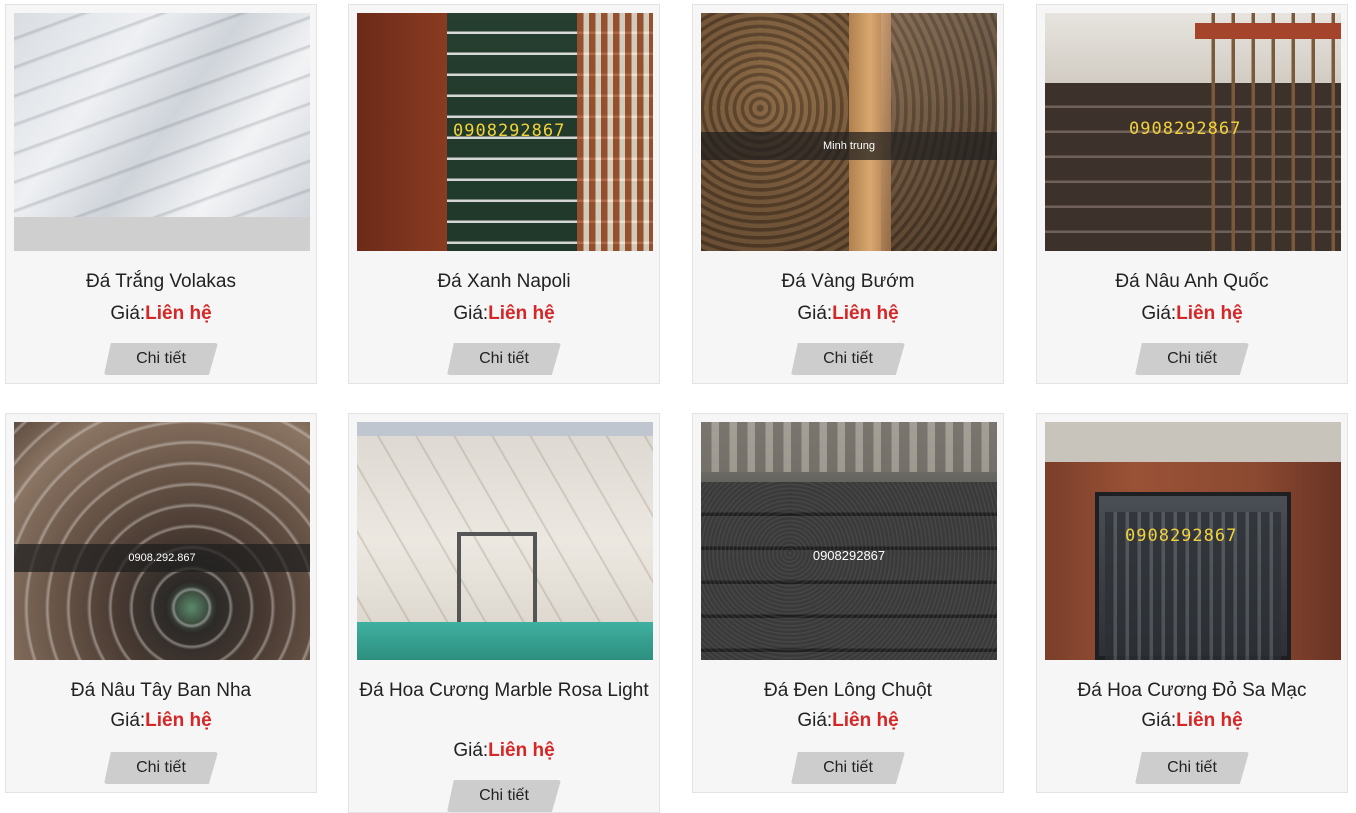 Image resolution: width=1356 pixels, height=813 pixels. Describe the element at coordinates (504, 281) in the screenshot. I see `product-name: Đá Xanh Napoli` at that location.